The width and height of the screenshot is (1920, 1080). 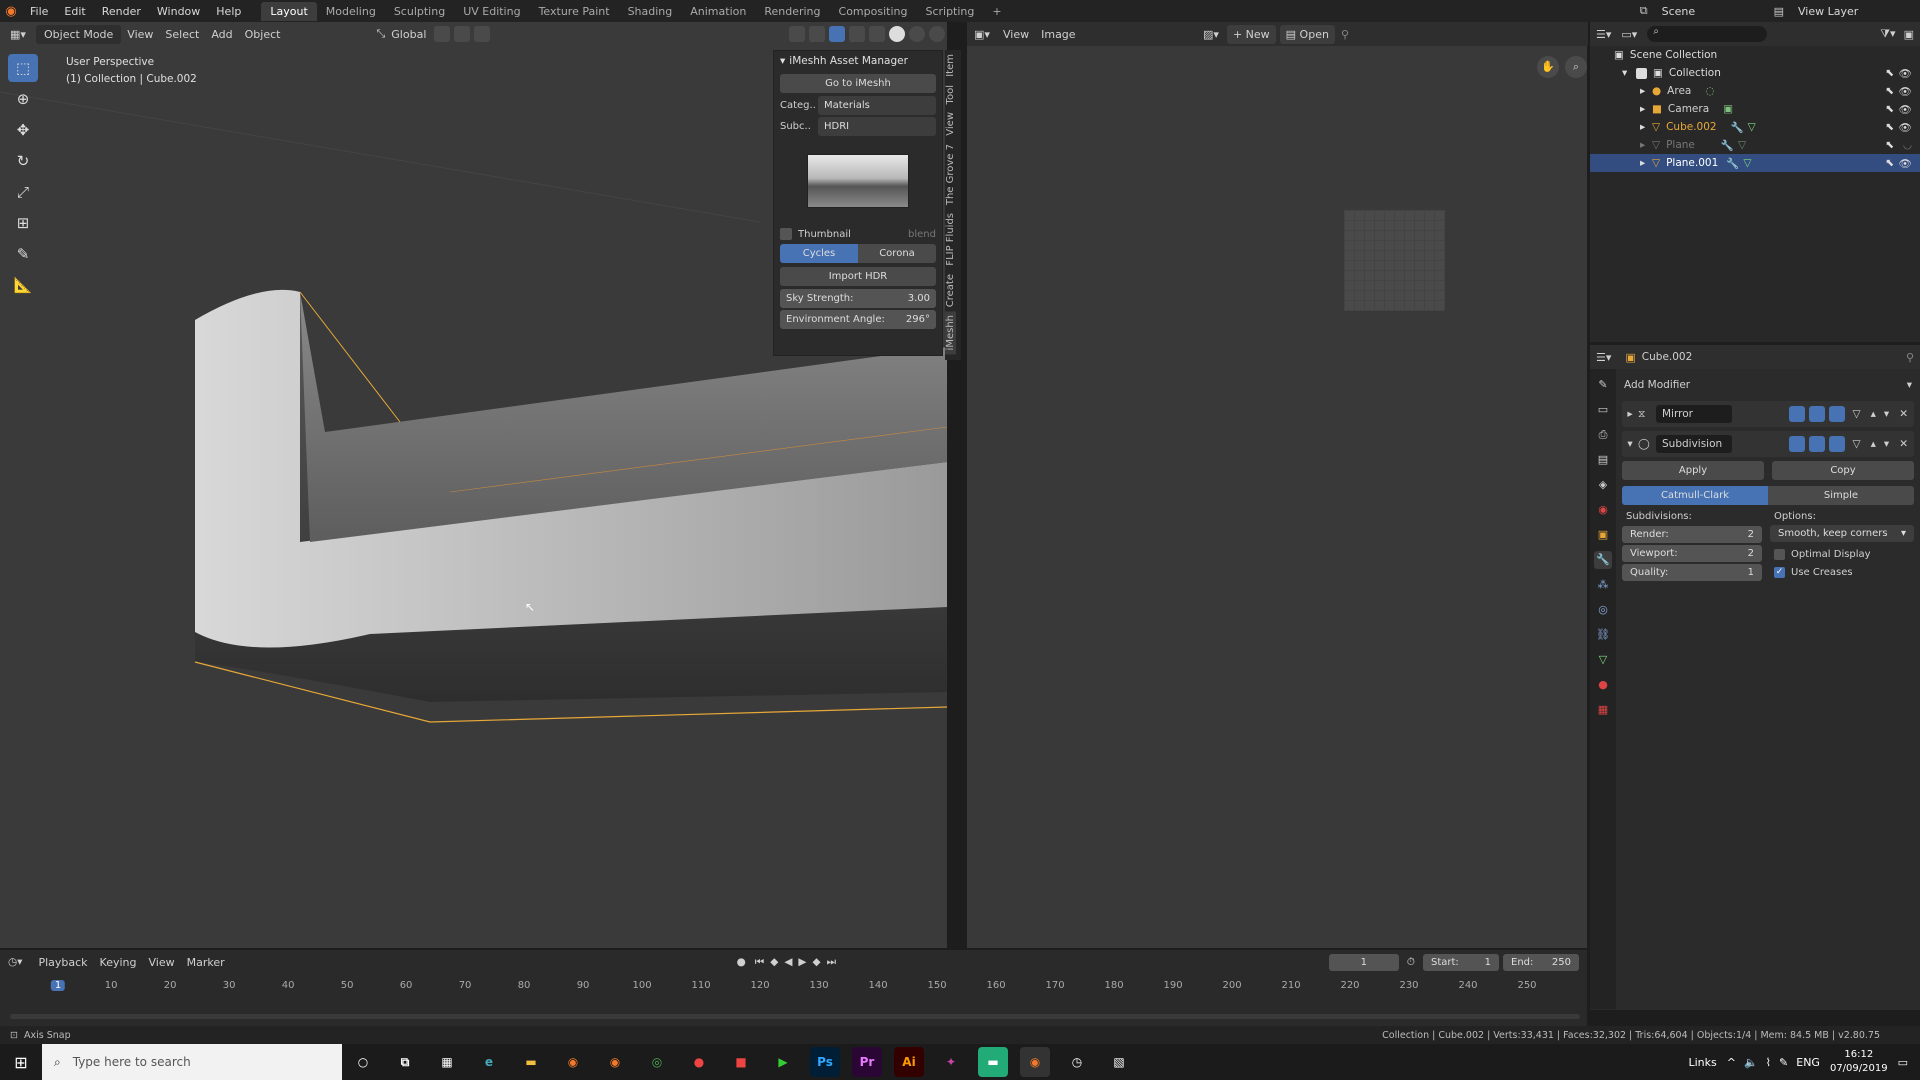 I want to click on apply-button: Apply, so click(x=1693, y=470).